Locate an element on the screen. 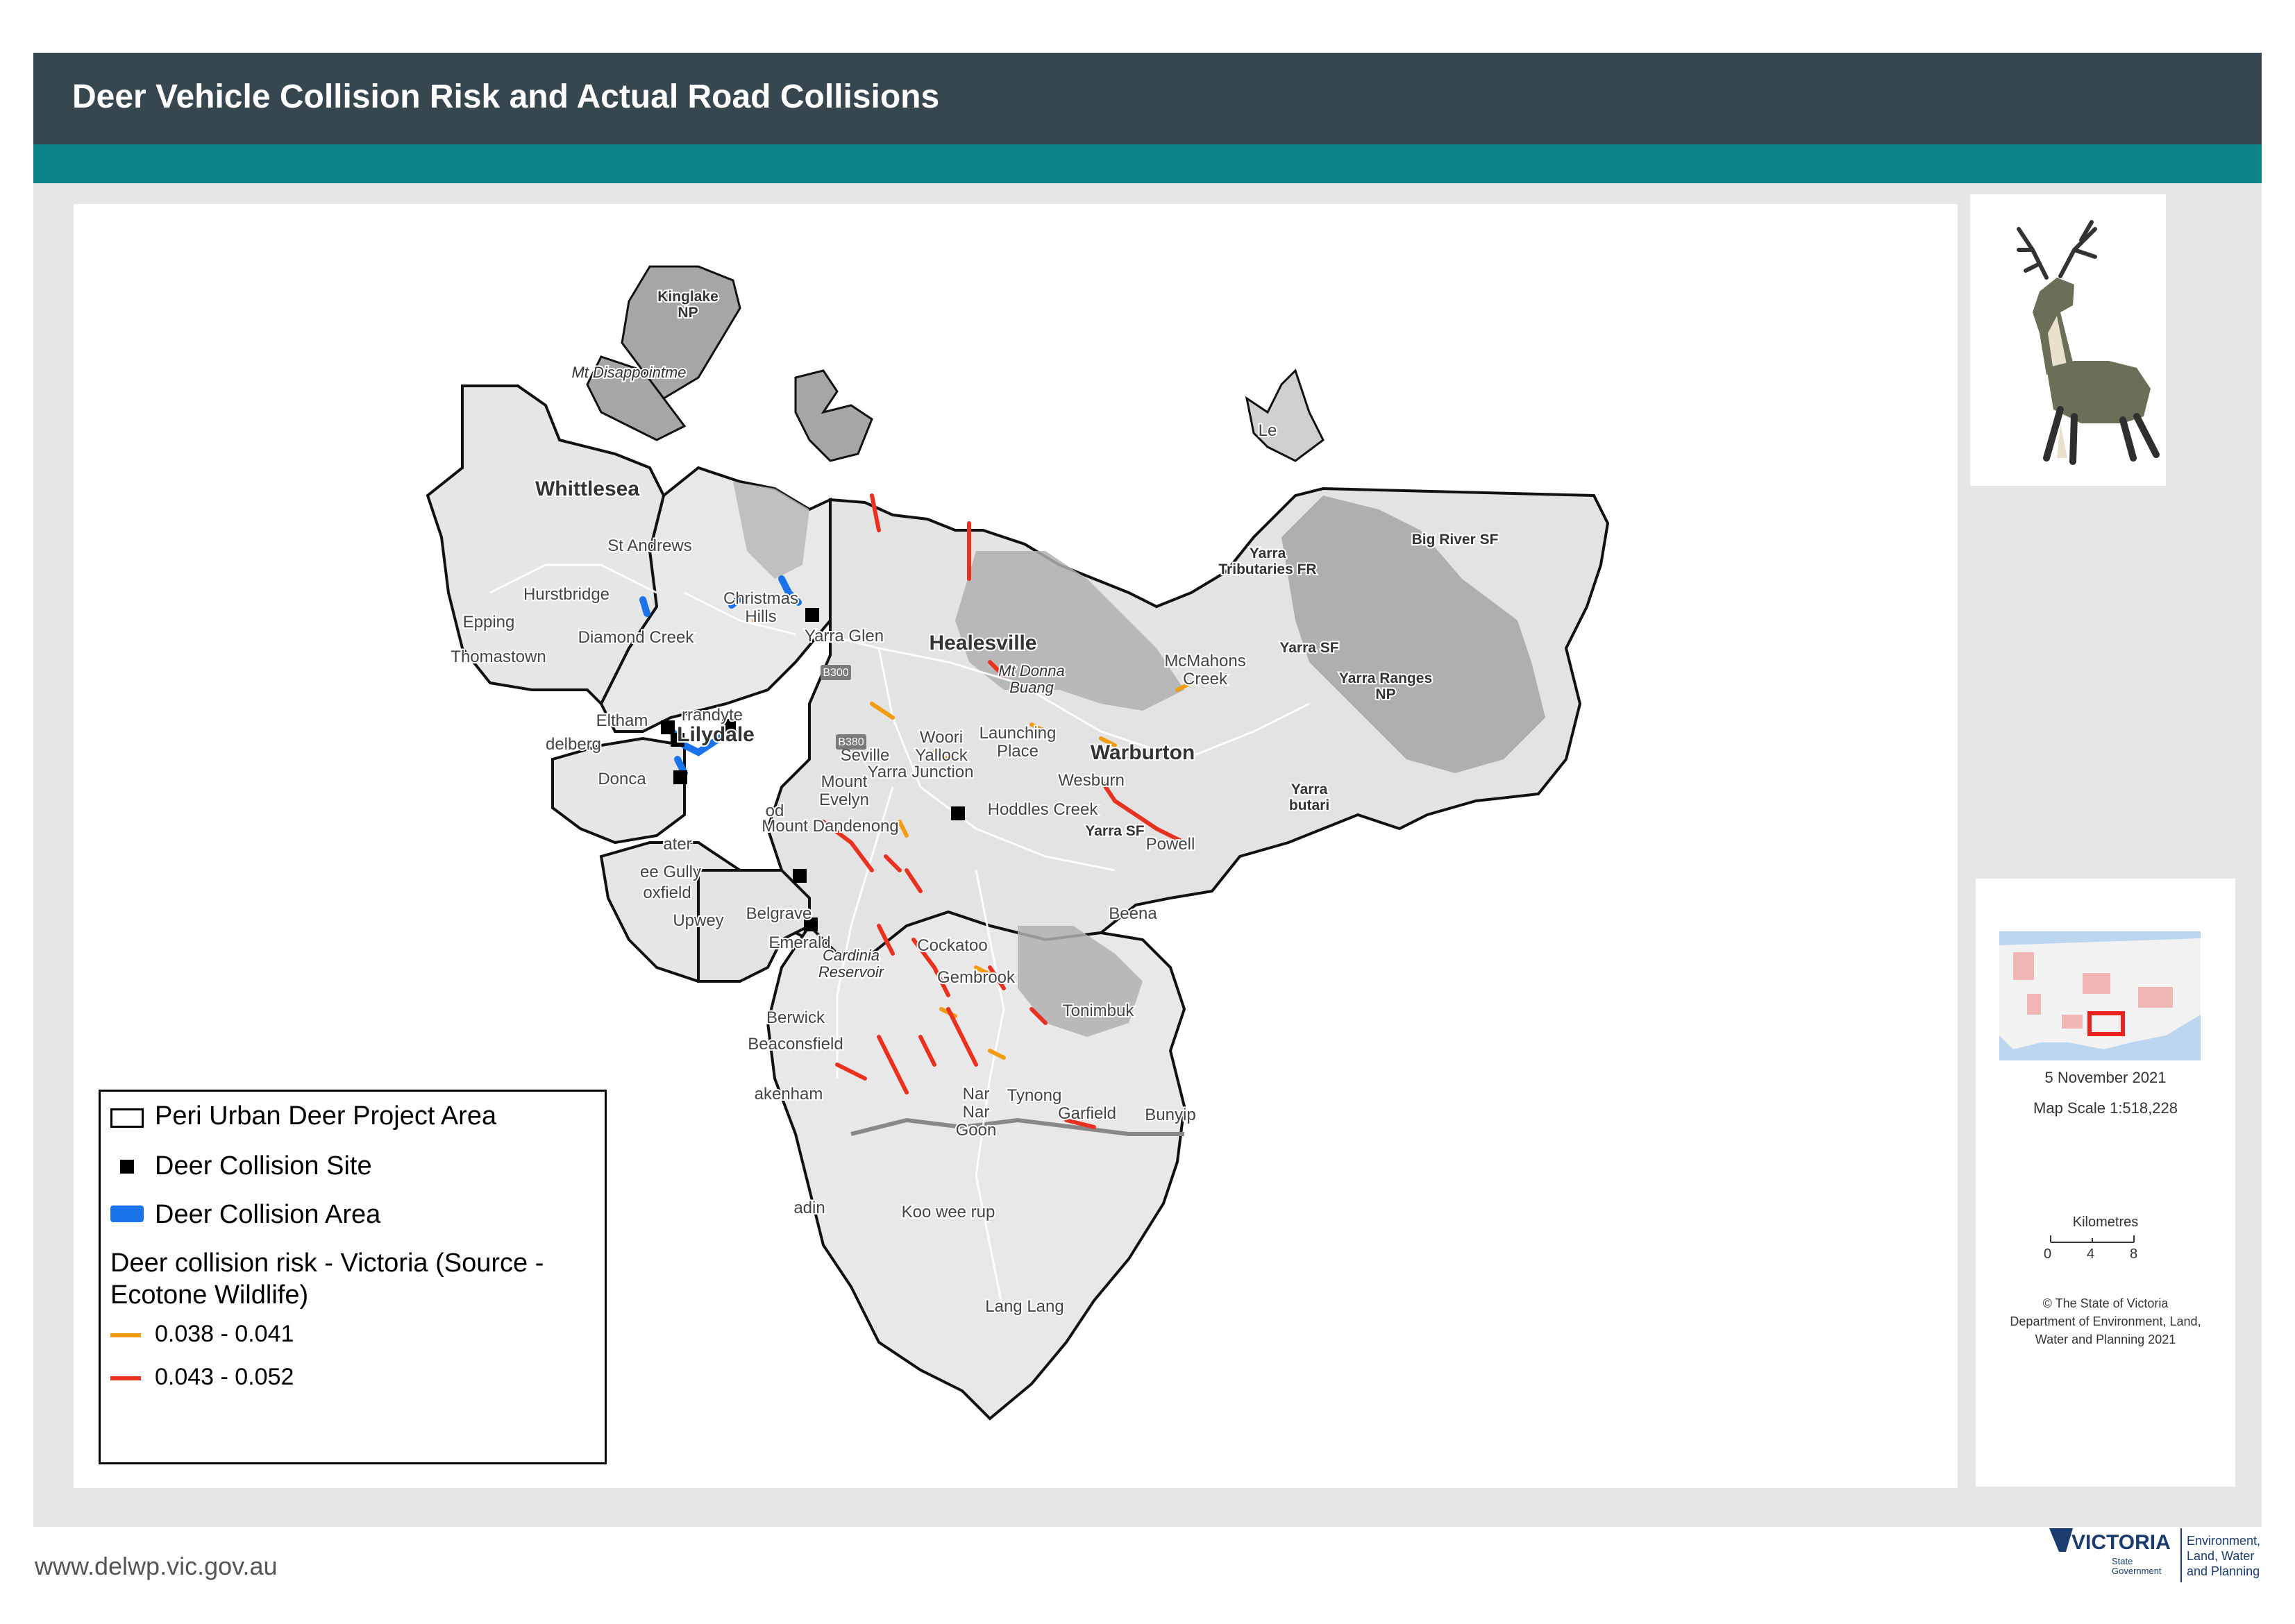 The width and height of the screenshot is (2295, 1624). place-label-kinglake-np: Kinglake is located at coordinates (687, 297).